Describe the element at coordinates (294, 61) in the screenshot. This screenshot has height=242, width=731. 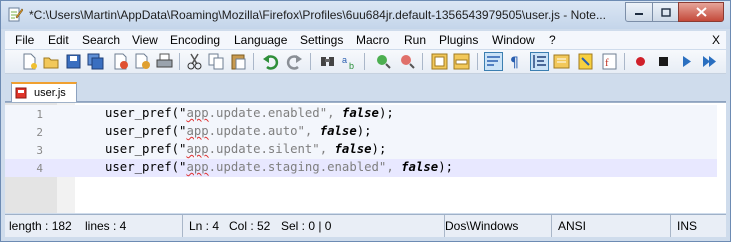
I see `redo-icon` at that location.